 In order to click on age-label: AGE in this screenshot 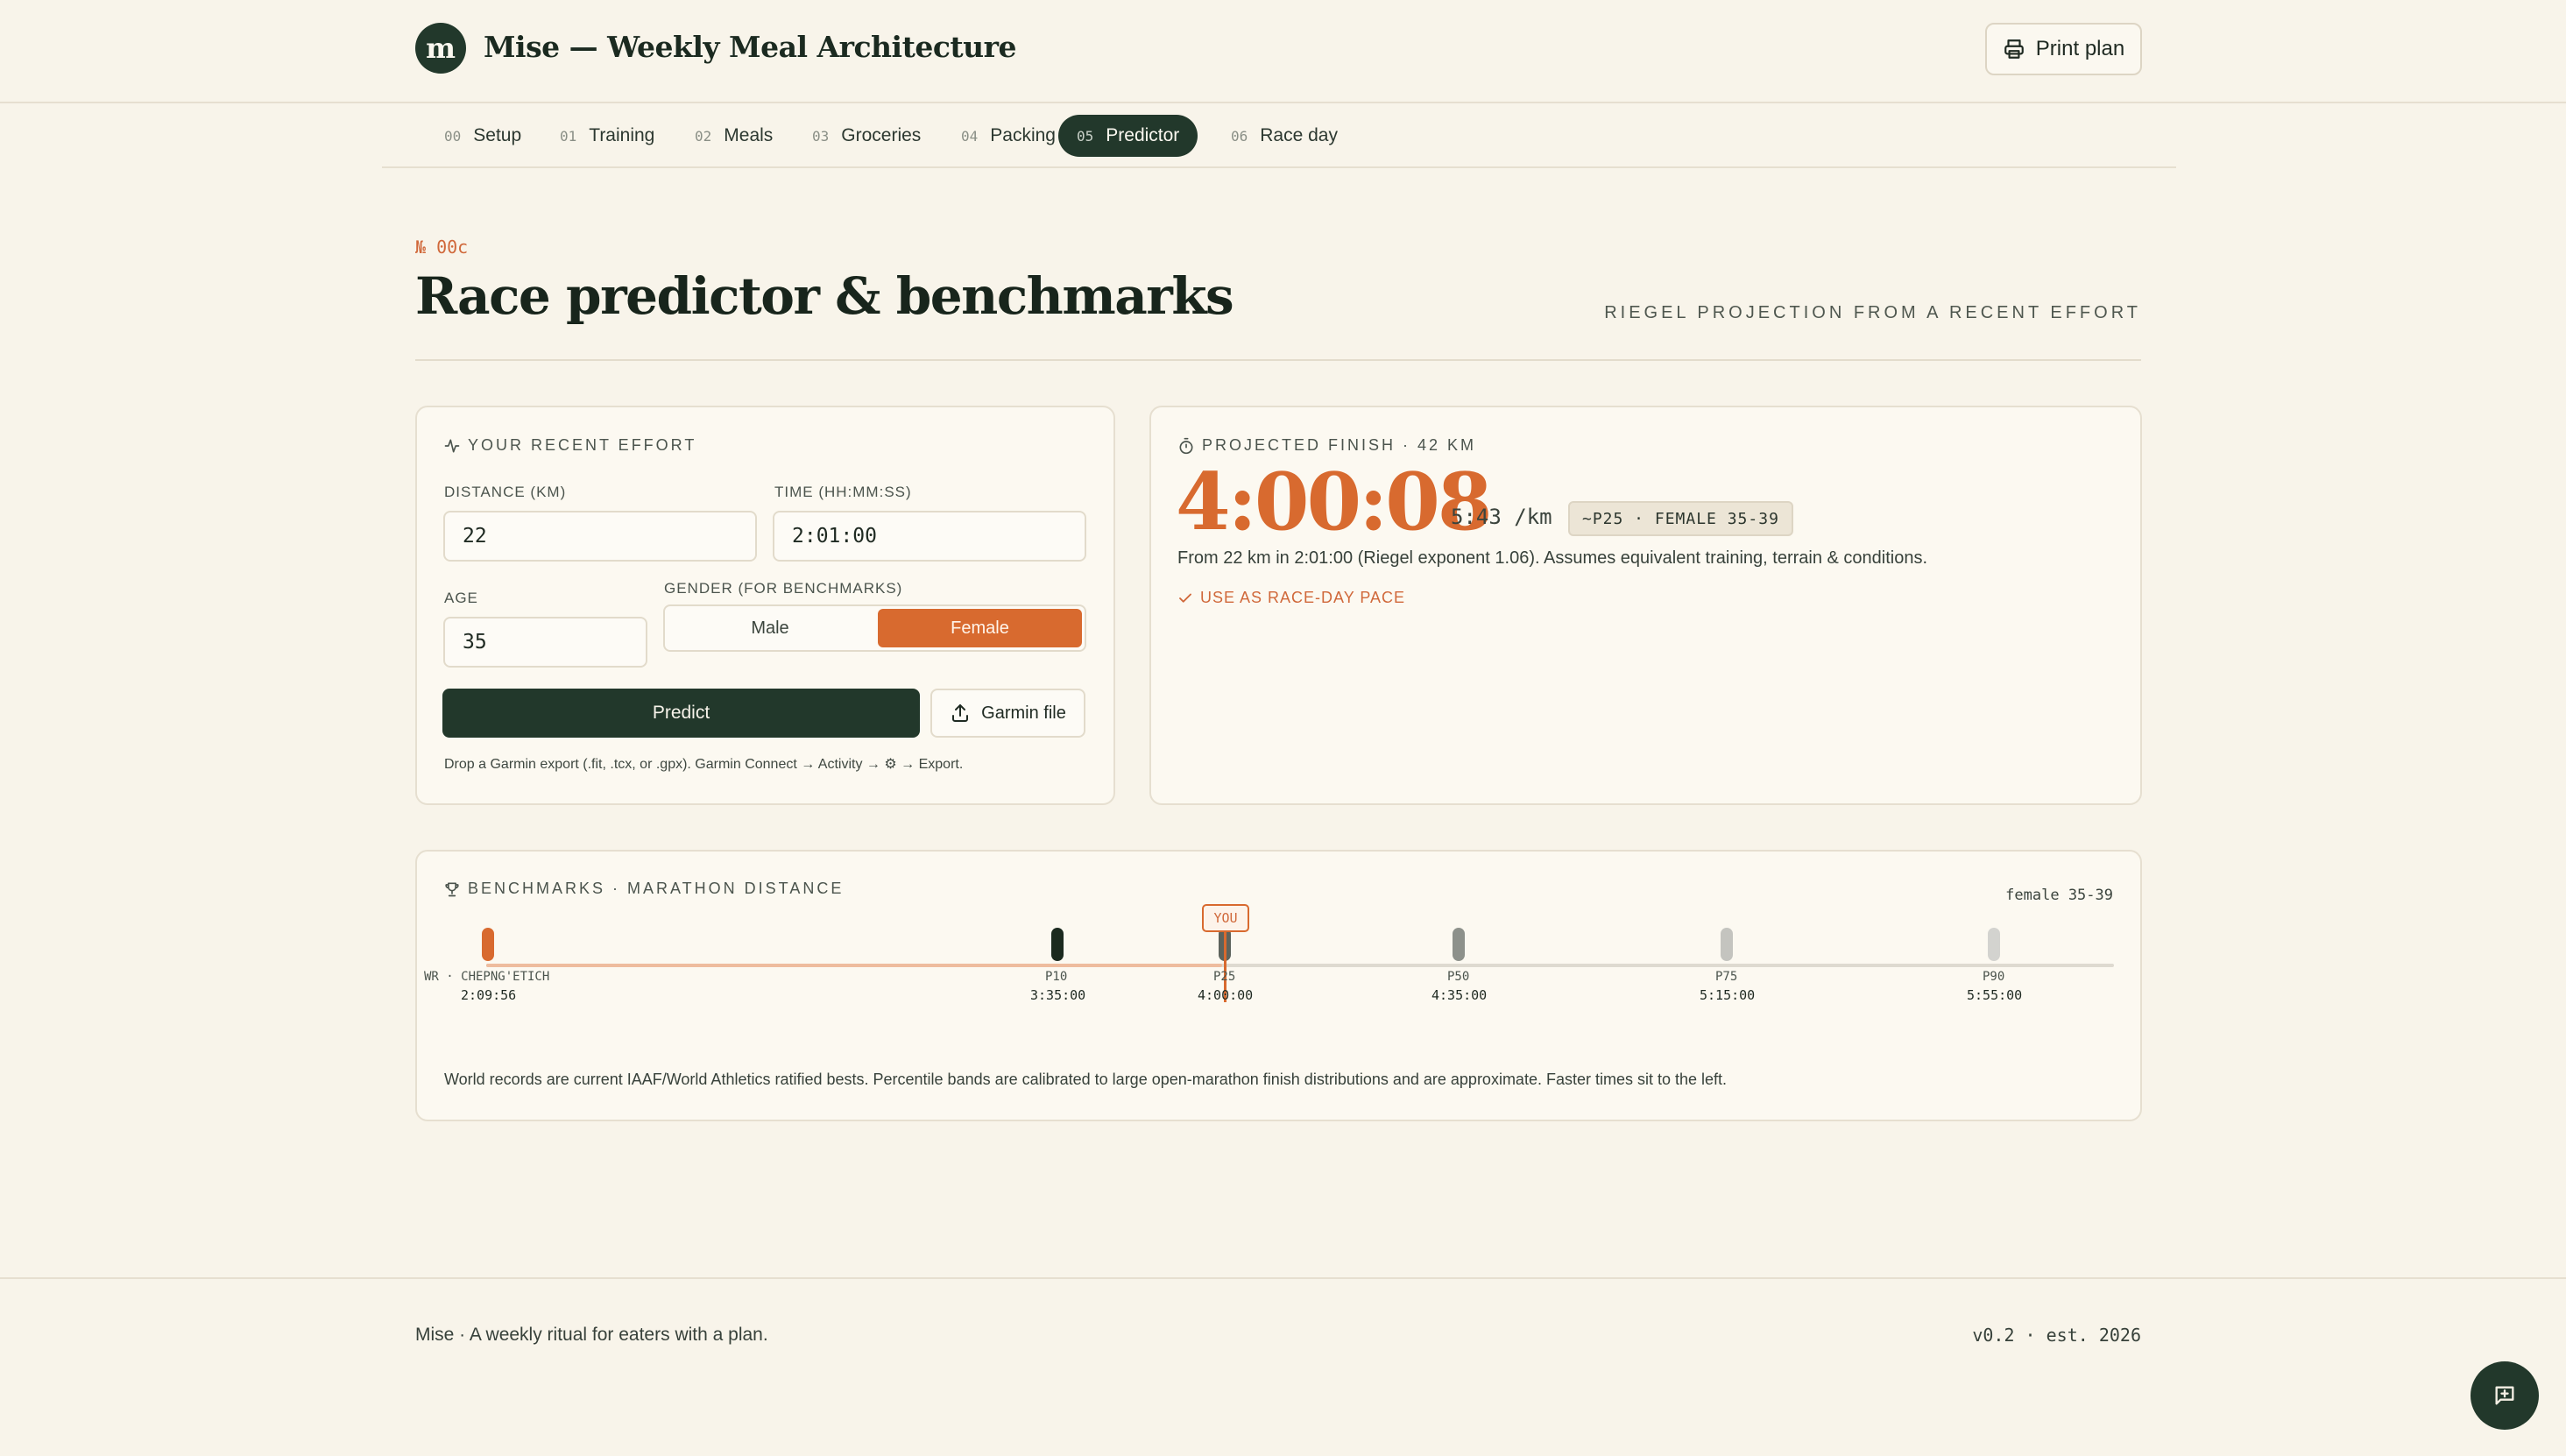, I will do `click(461, 598)`.